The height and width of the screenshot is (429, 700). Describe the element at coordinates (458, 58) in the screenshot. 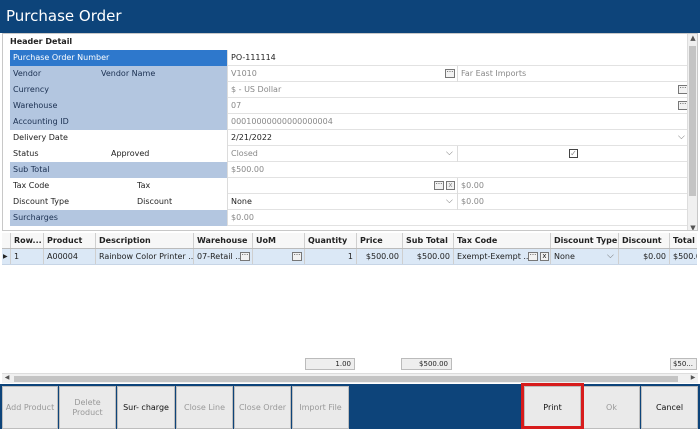

I see `po-number-field: PO-111114` at that location.